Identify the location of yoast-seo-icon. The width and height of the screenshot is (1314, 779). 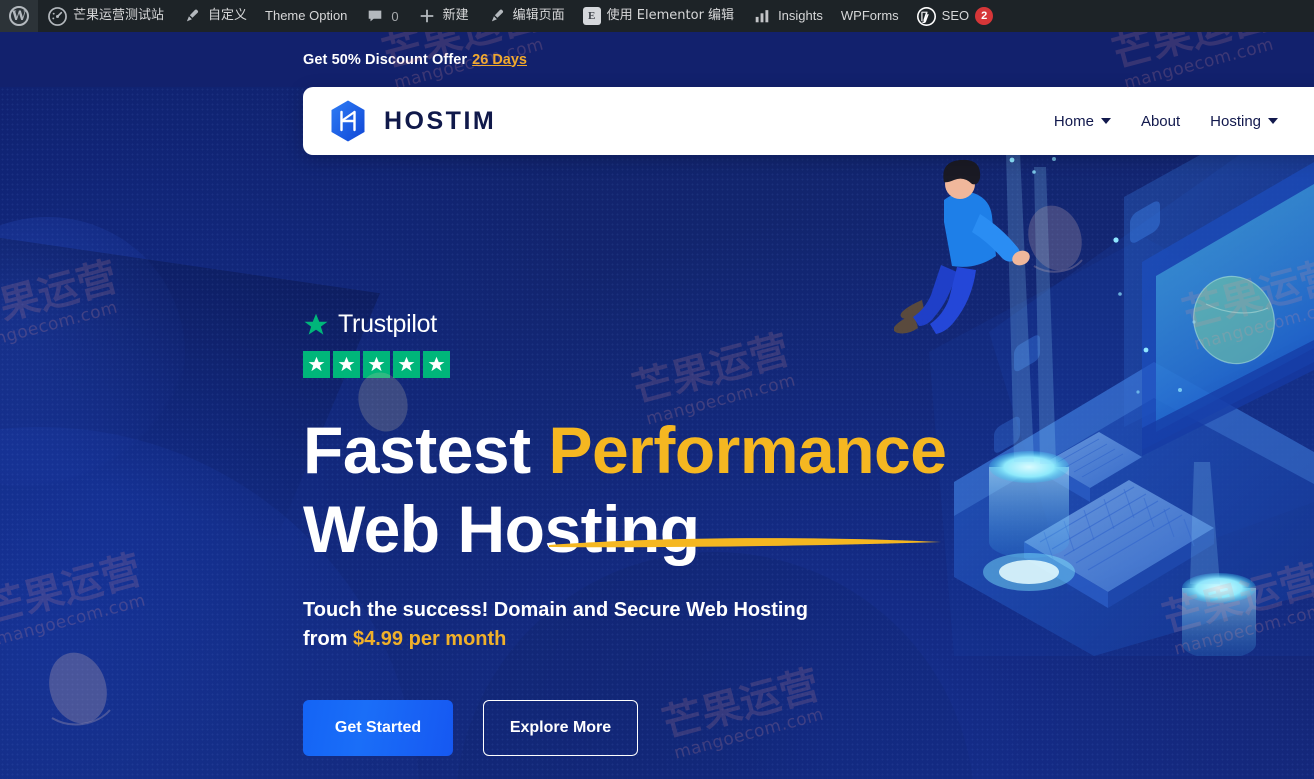
(926, 16).